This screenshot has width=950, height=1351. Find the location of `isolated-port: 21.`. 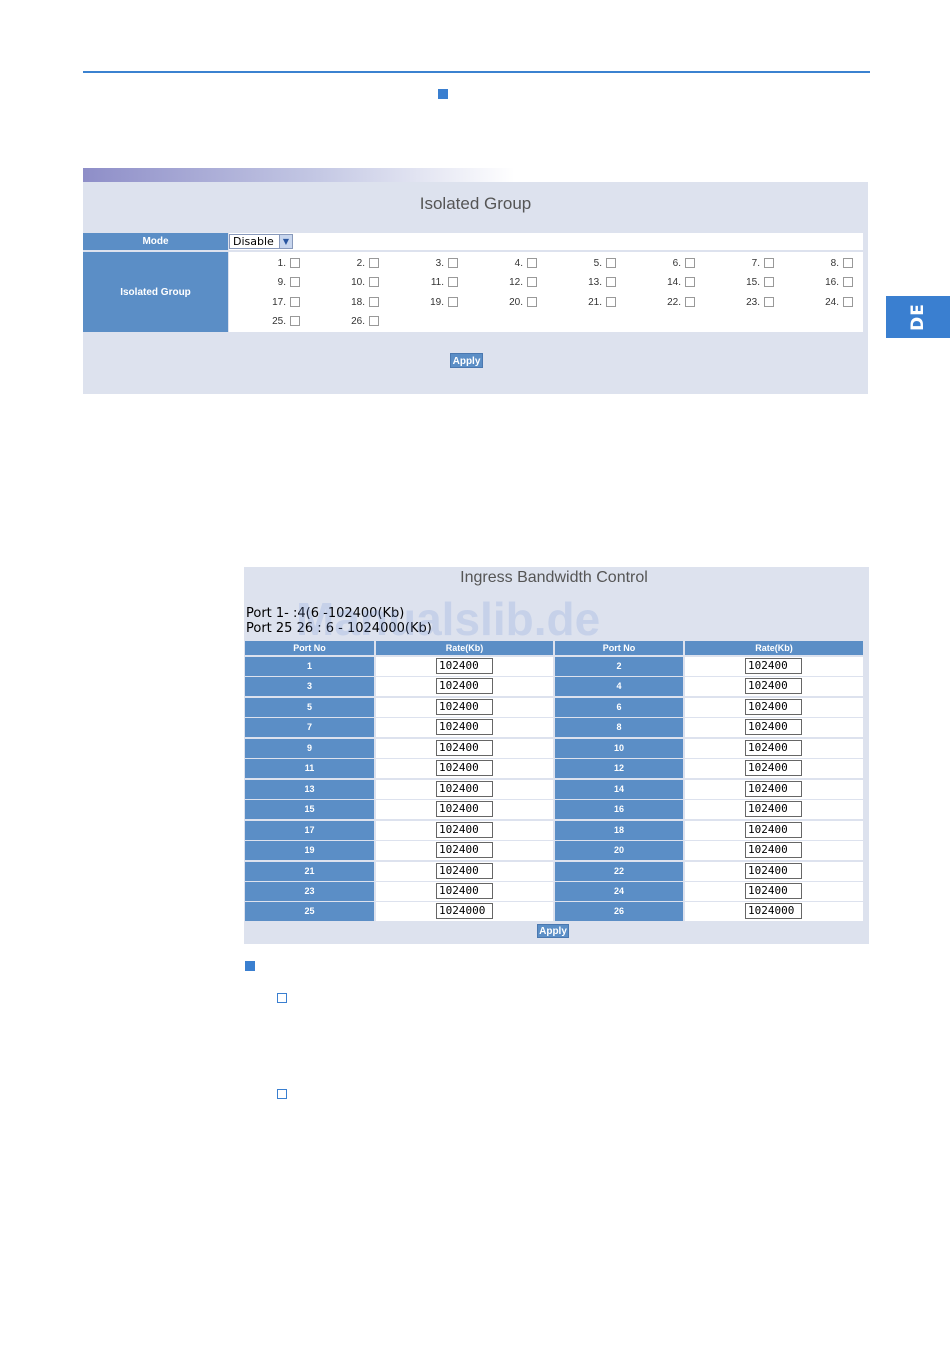

isolated-port: 21. is located at coordinates (584, 304).